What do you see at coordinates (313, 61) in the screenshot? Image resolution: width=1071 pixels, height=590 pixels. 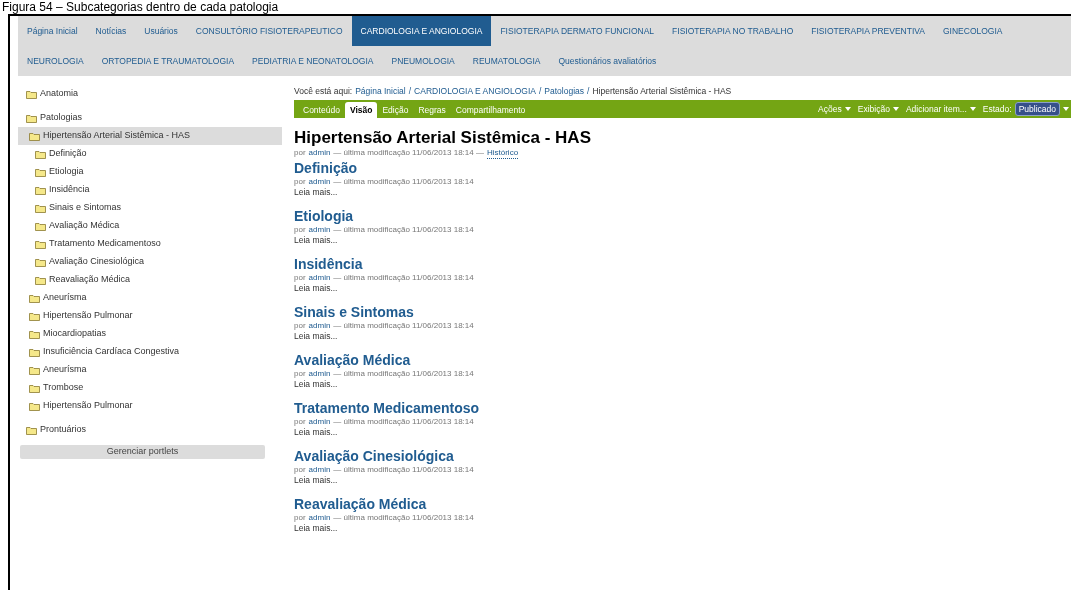 I see `nav-tab: PEDIATRIA E NEONATOLOGIA` at bounding box center [313, 61].